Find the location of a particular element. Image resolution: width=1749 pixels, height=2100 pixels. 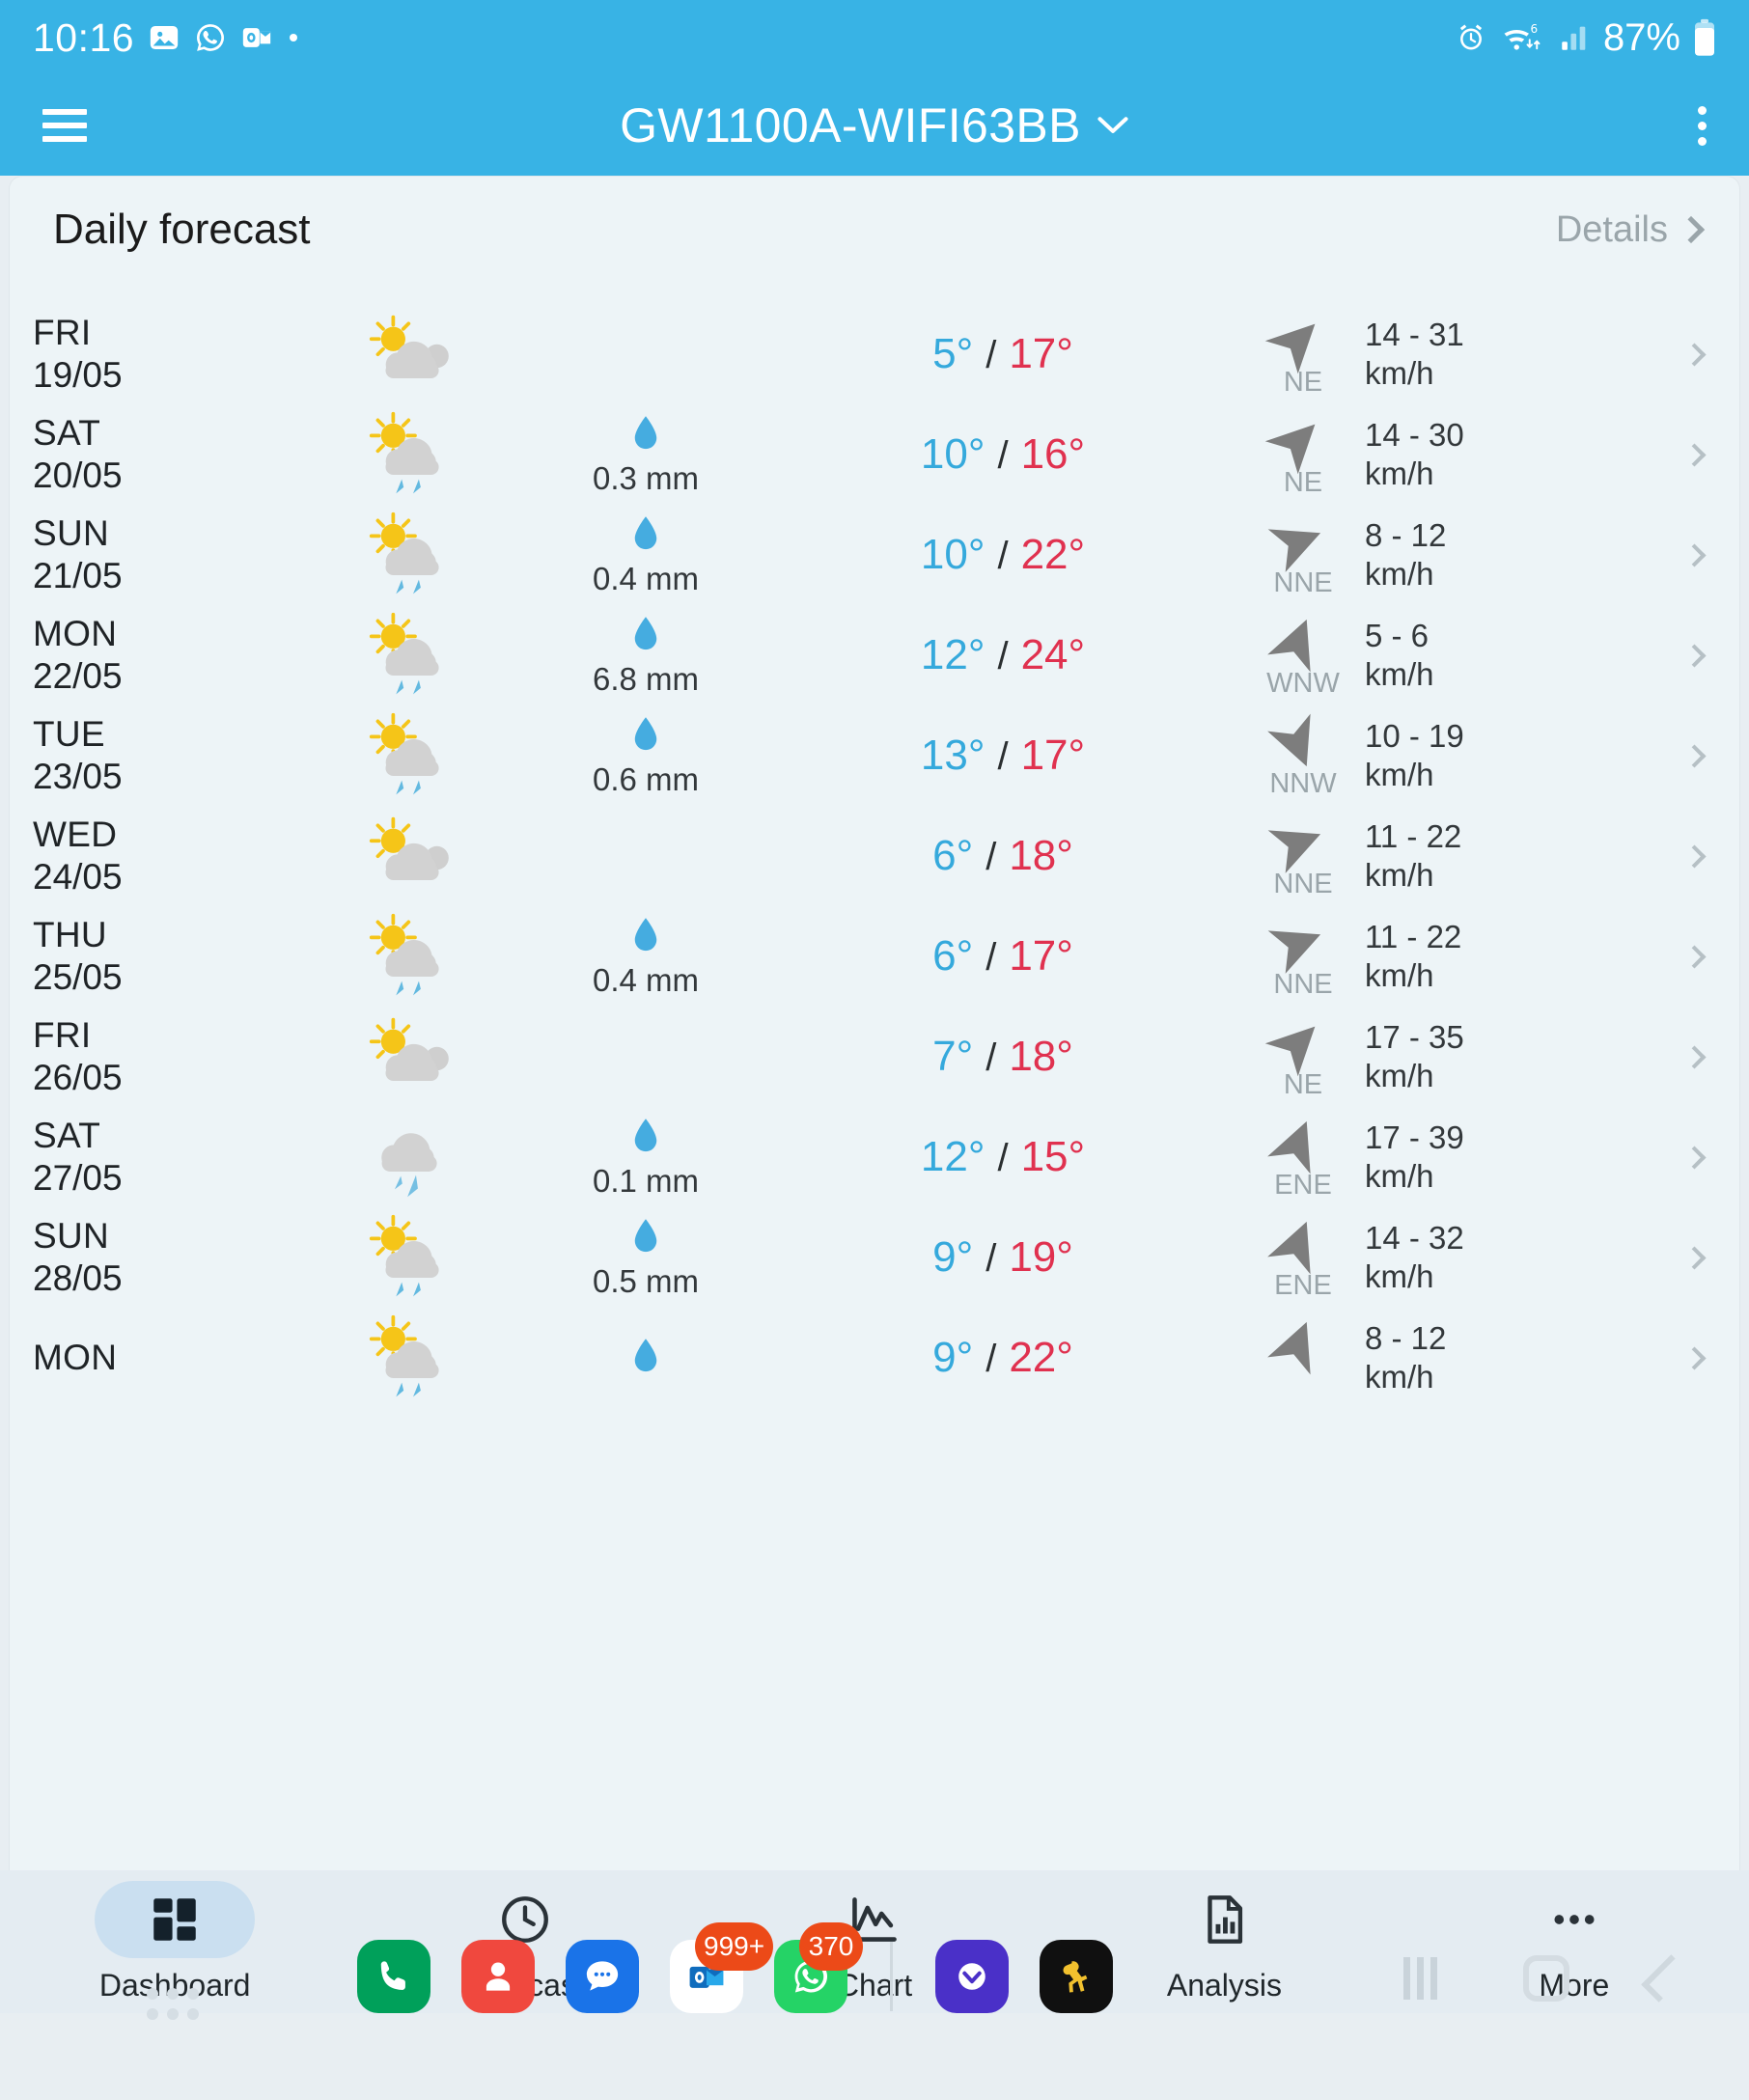

wind-speed: 14 - 31 km/h is located at coordinates (1414, 353).